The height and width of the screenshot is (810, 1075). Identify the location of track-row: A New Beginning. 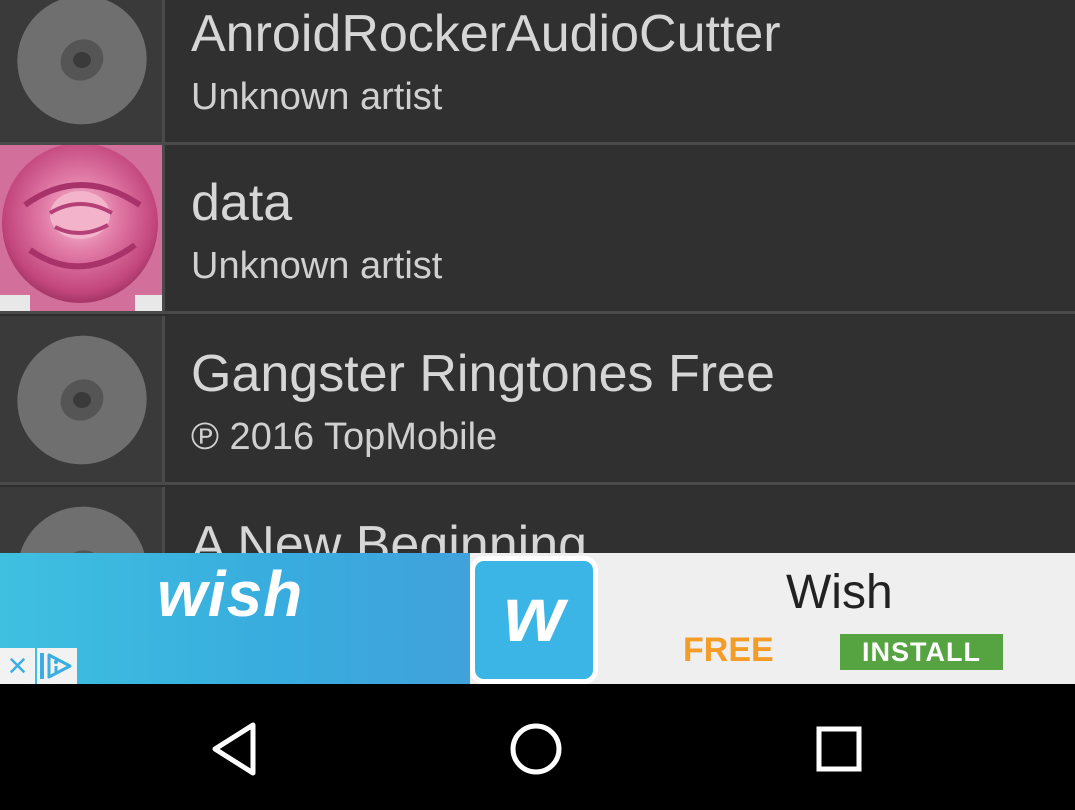
(537, 520).